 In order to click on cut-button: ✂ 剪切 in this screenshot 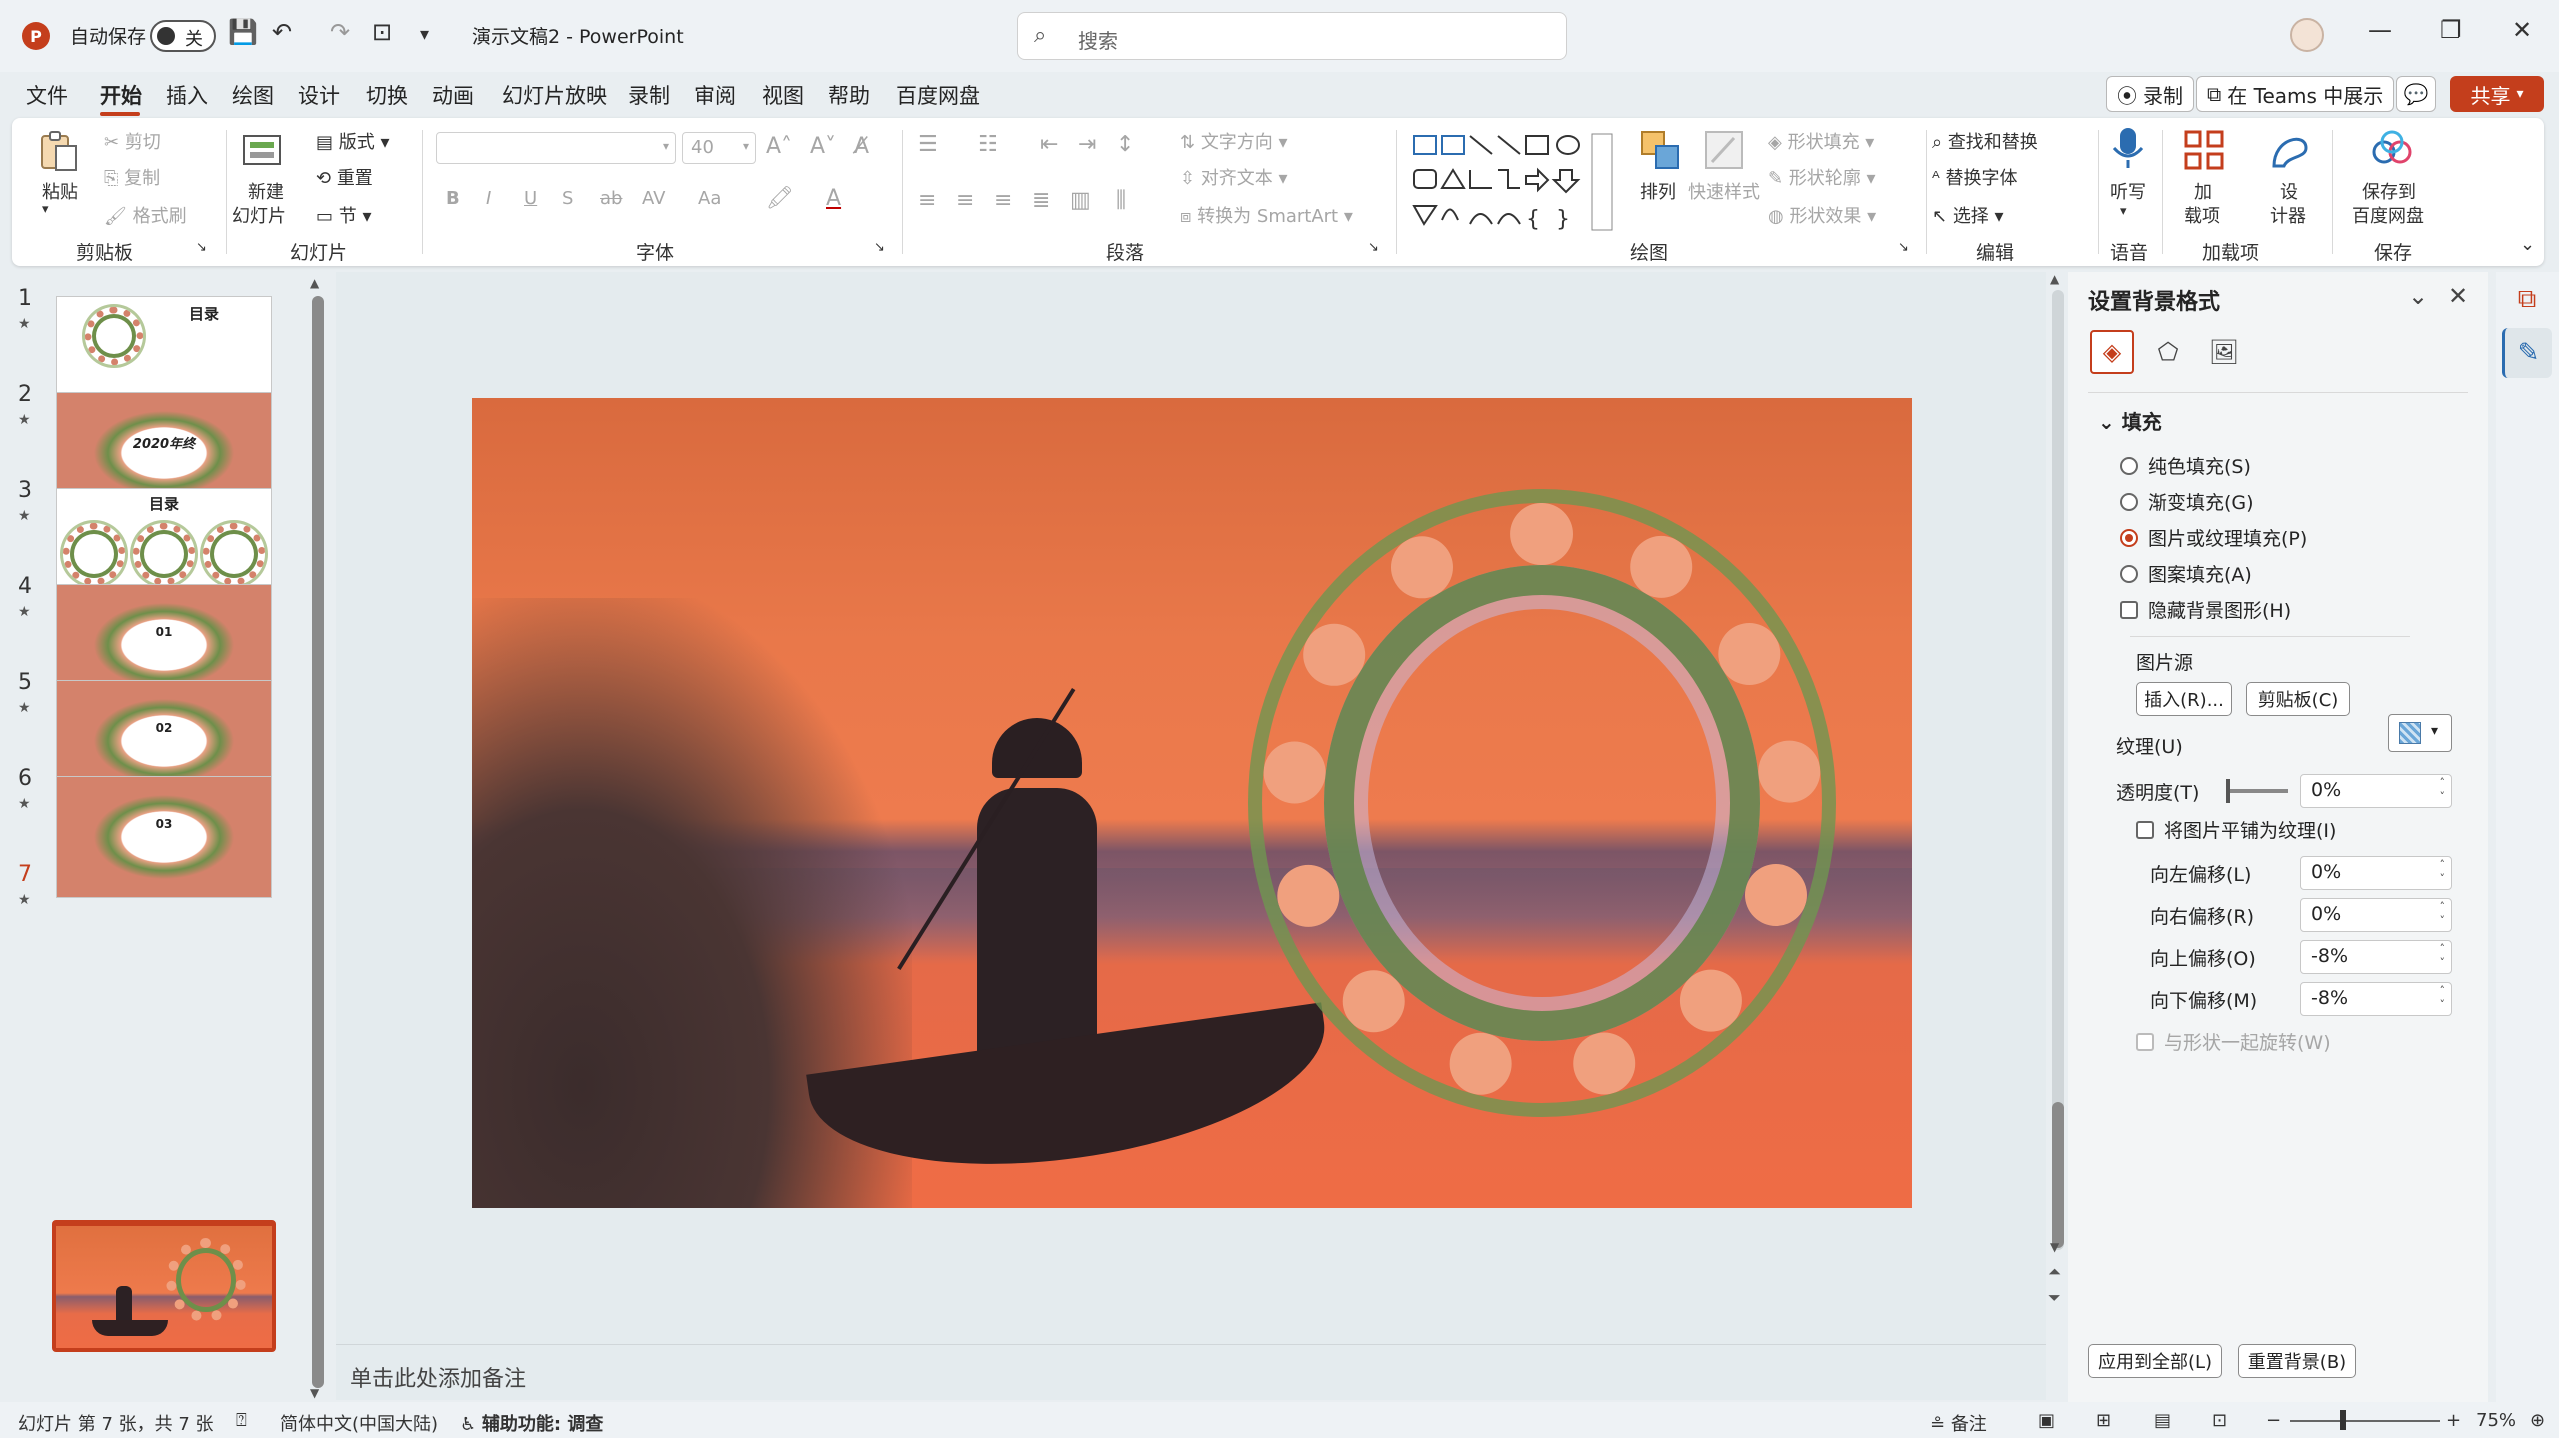, I will do `click(132, 141)`.